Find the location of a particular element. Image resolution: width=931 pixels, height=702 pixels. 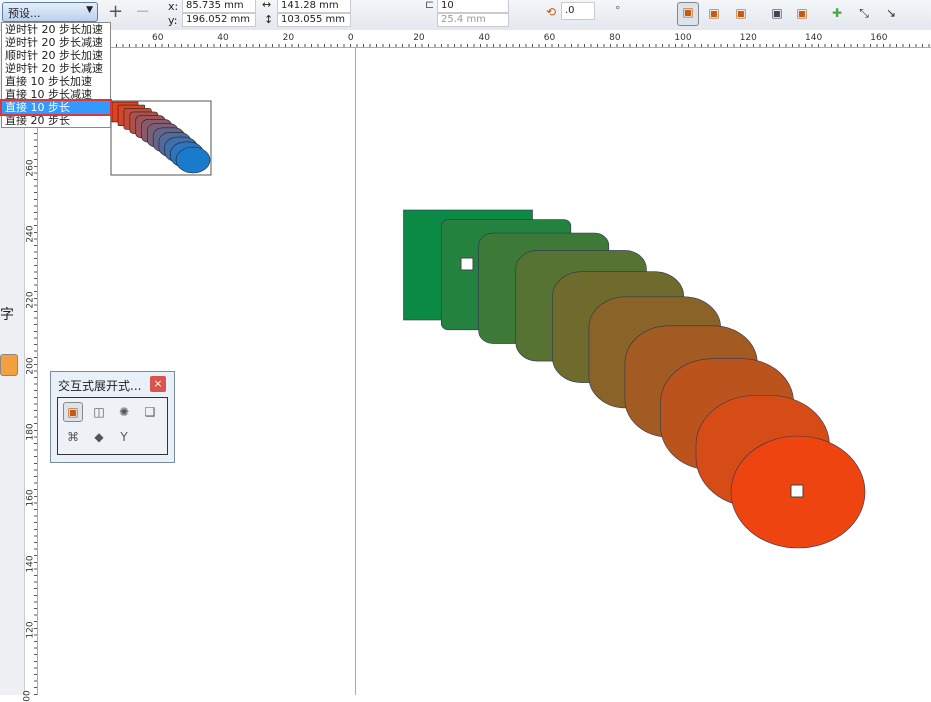

envelope-icon: ⌘ is located at coordinates (73, 437).